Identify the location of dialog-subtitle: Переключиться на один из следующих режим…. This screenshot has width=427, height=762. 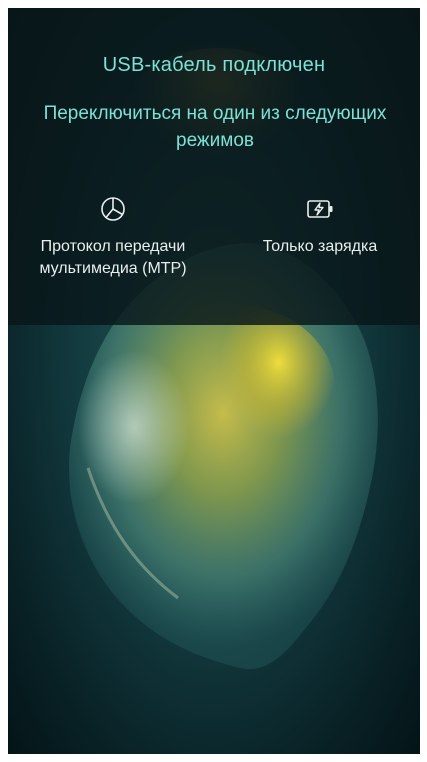
(215, 127).